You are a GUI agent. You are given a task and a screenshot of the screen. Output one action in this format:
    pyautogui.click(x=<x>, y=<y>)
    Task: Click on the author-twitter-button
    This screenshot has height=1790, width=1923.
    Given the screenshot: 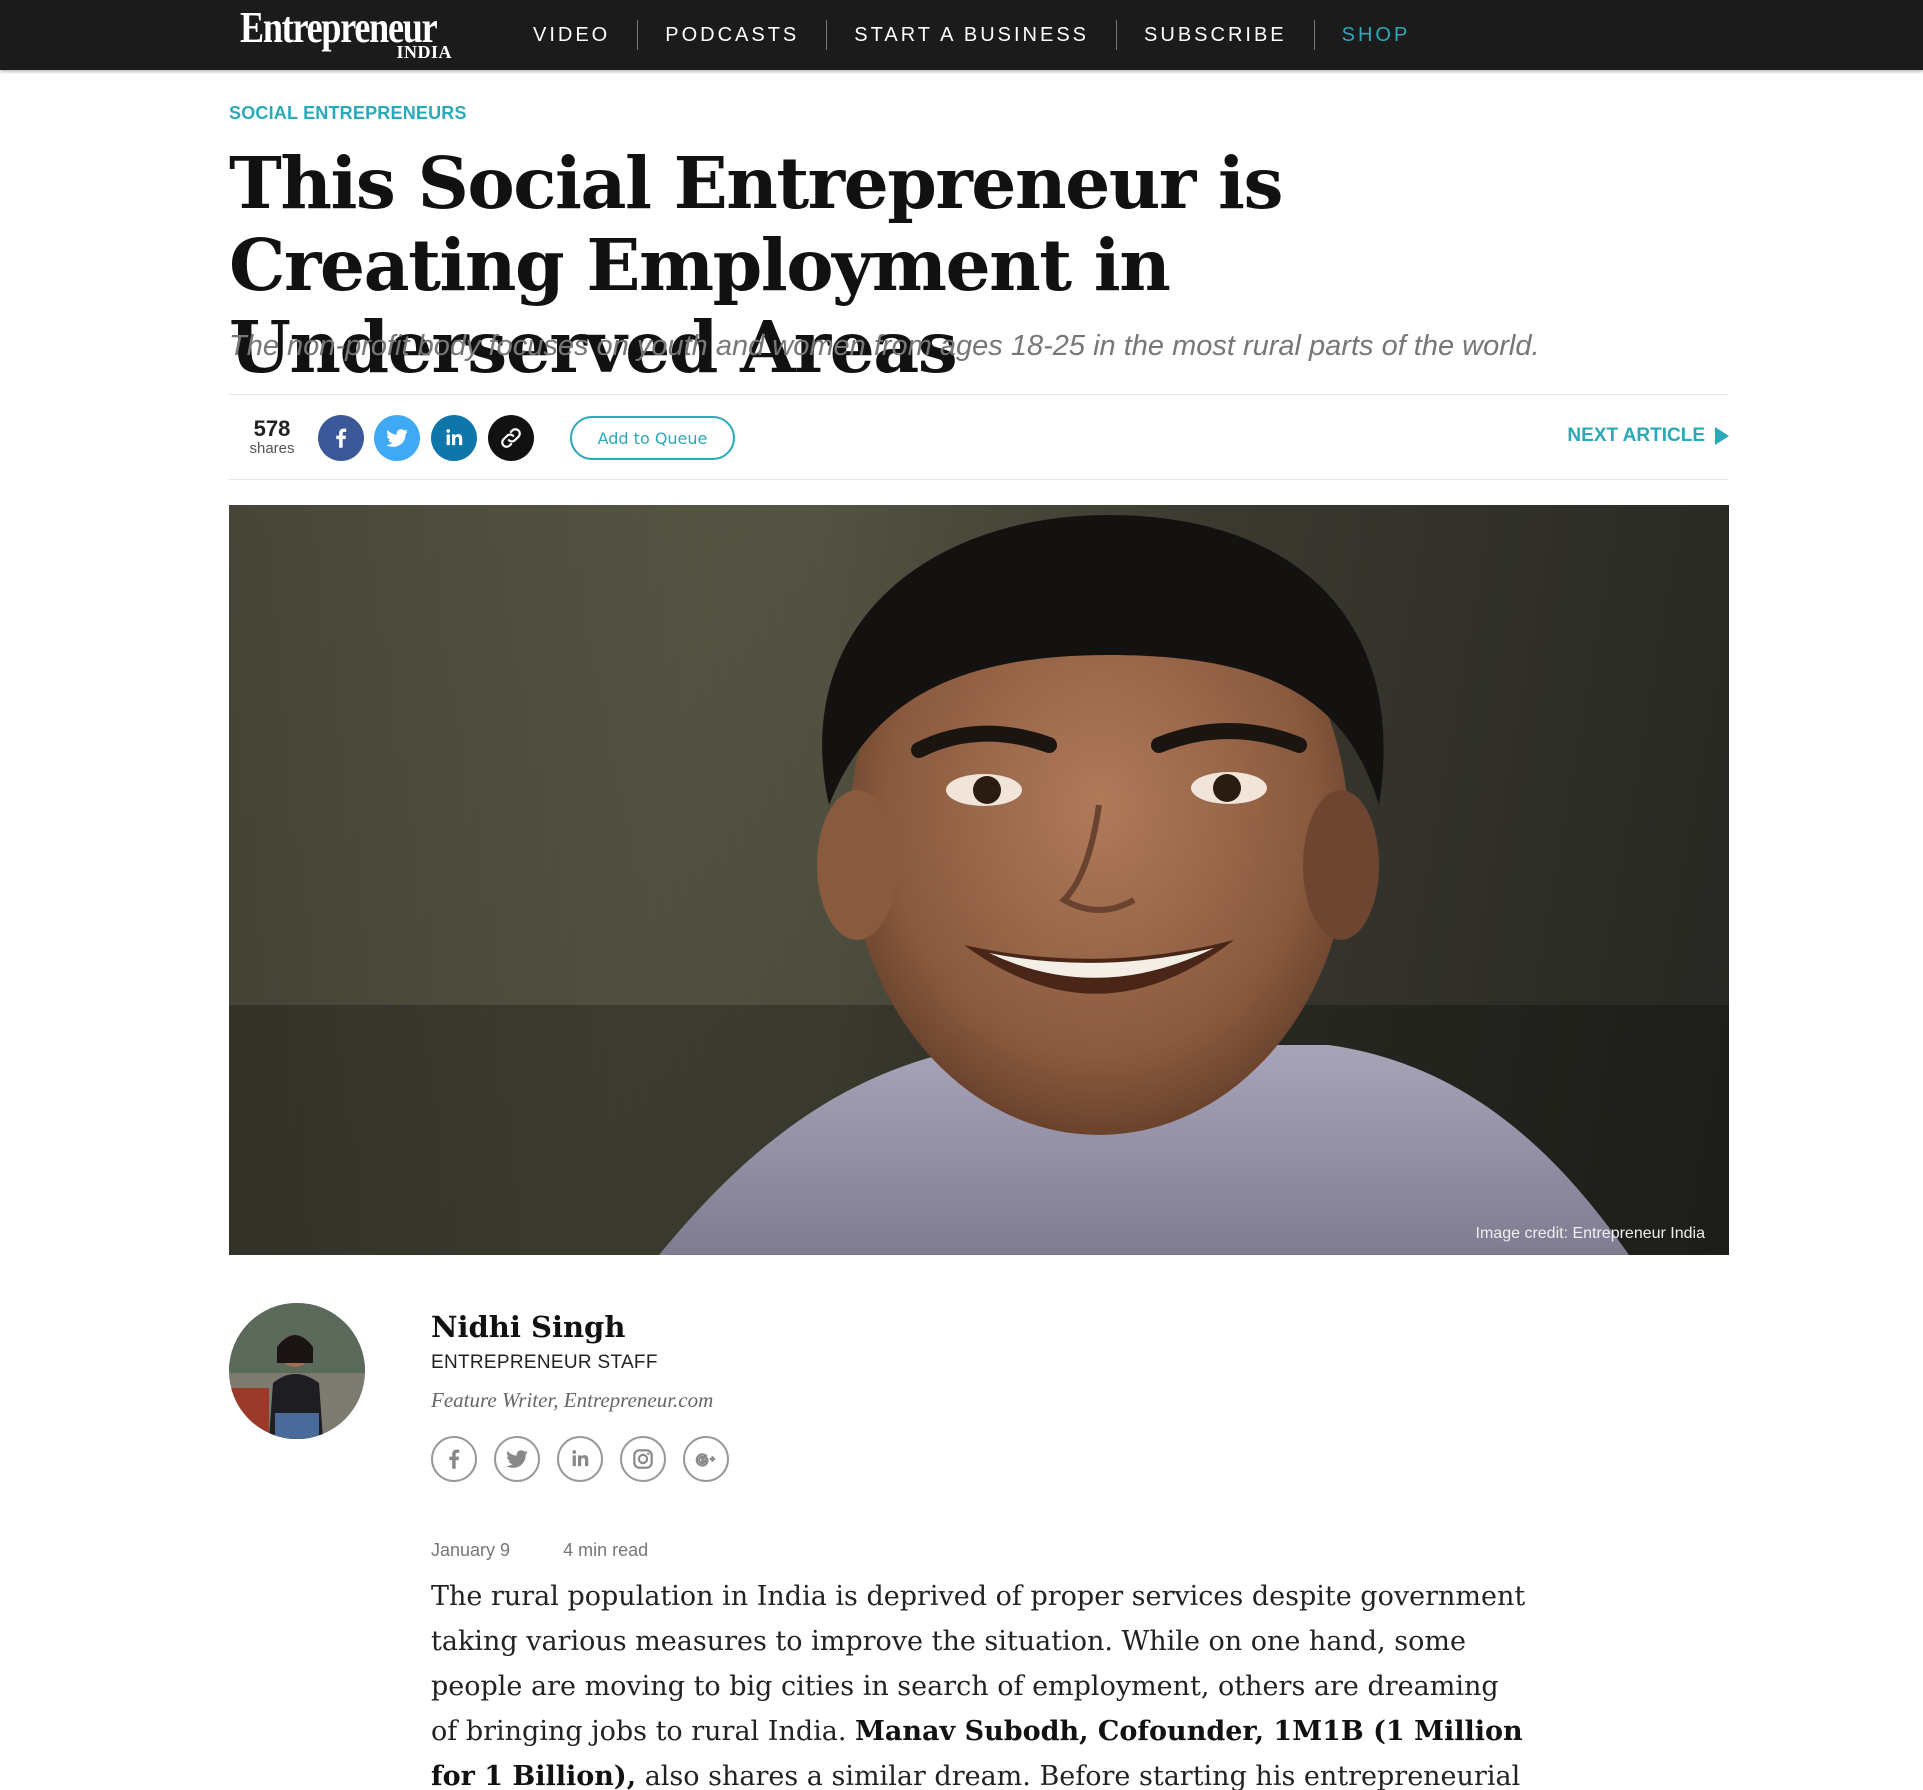 What is the action you would take?
    pyautogui.click(x=517, y=1459)
    